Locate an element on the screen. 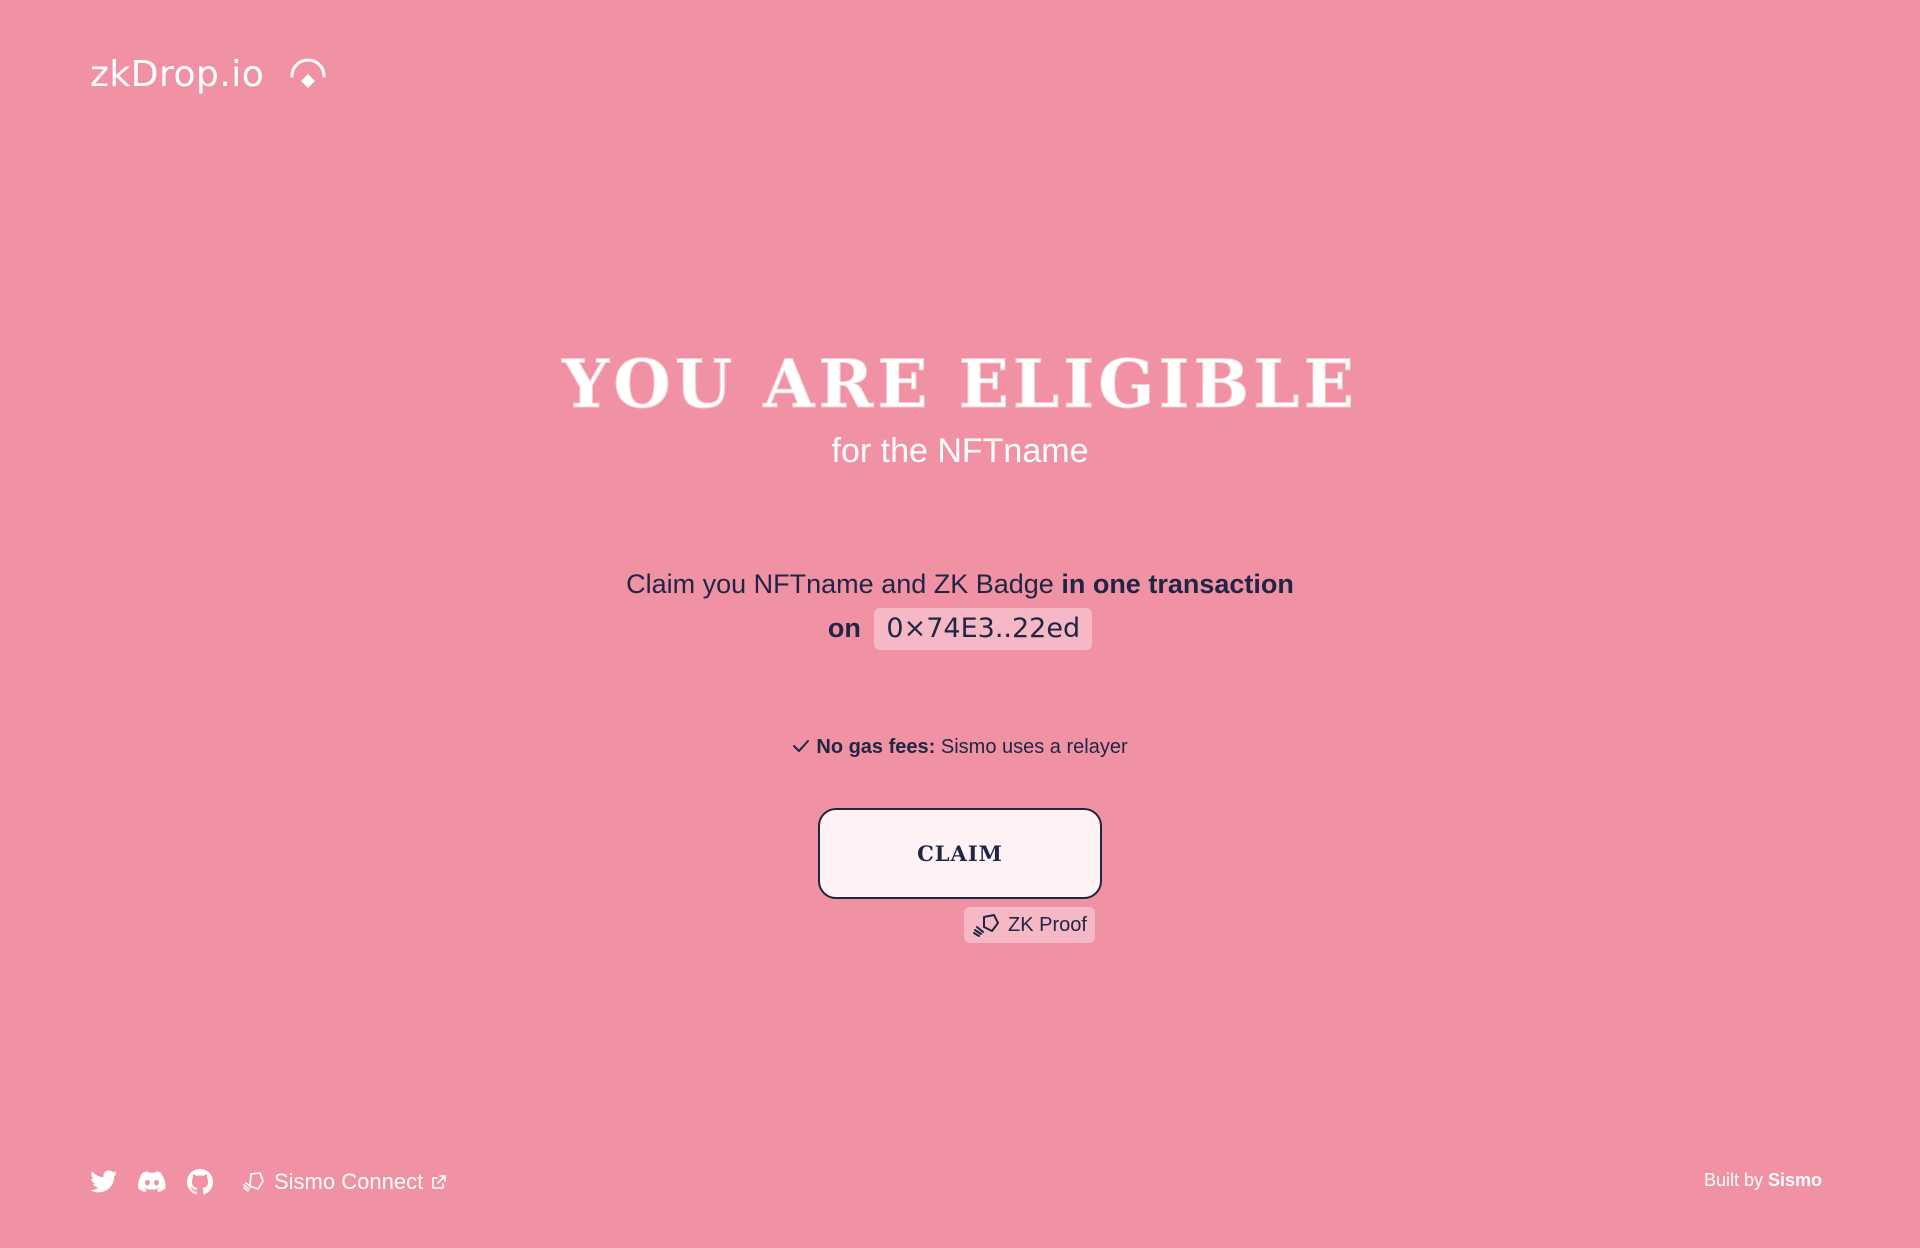  sismo-connect-label: Sismo Connect is located at coordinates (349, 1181).